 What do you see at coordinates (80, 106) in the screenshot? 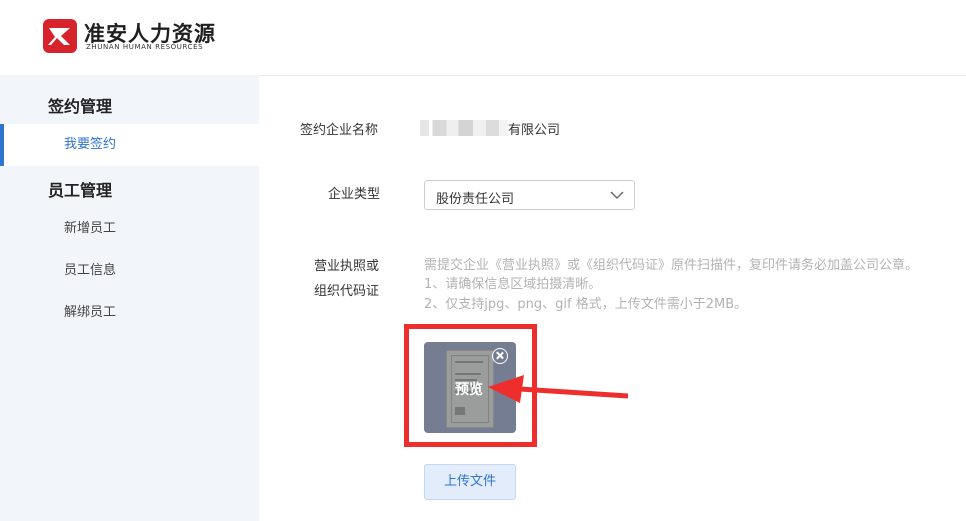
I see `nav-group-signing: 签约管理` at bounding box center [80, 106].